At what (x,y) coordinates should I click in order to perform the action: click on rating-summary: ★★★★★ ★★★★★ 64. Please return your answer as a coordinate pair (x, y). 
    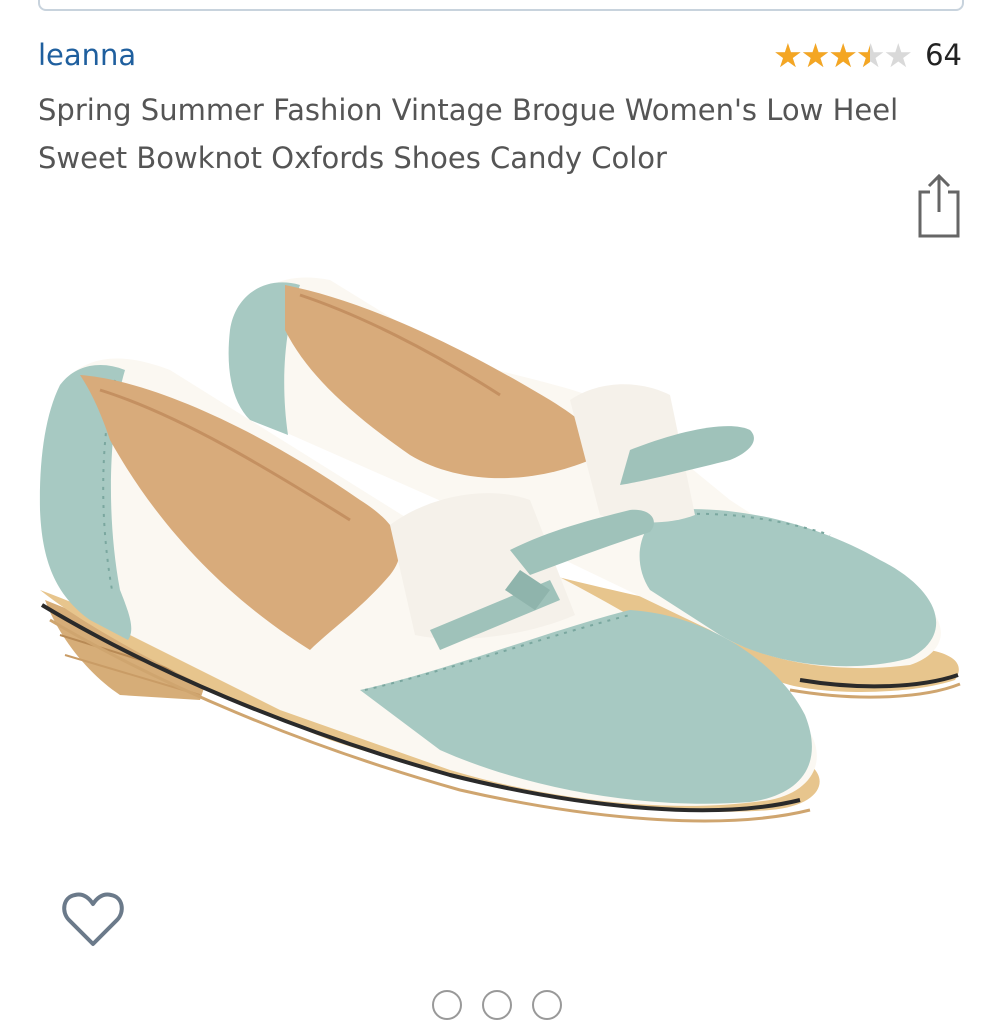
    Looking at the image, I should click on (867, 55).